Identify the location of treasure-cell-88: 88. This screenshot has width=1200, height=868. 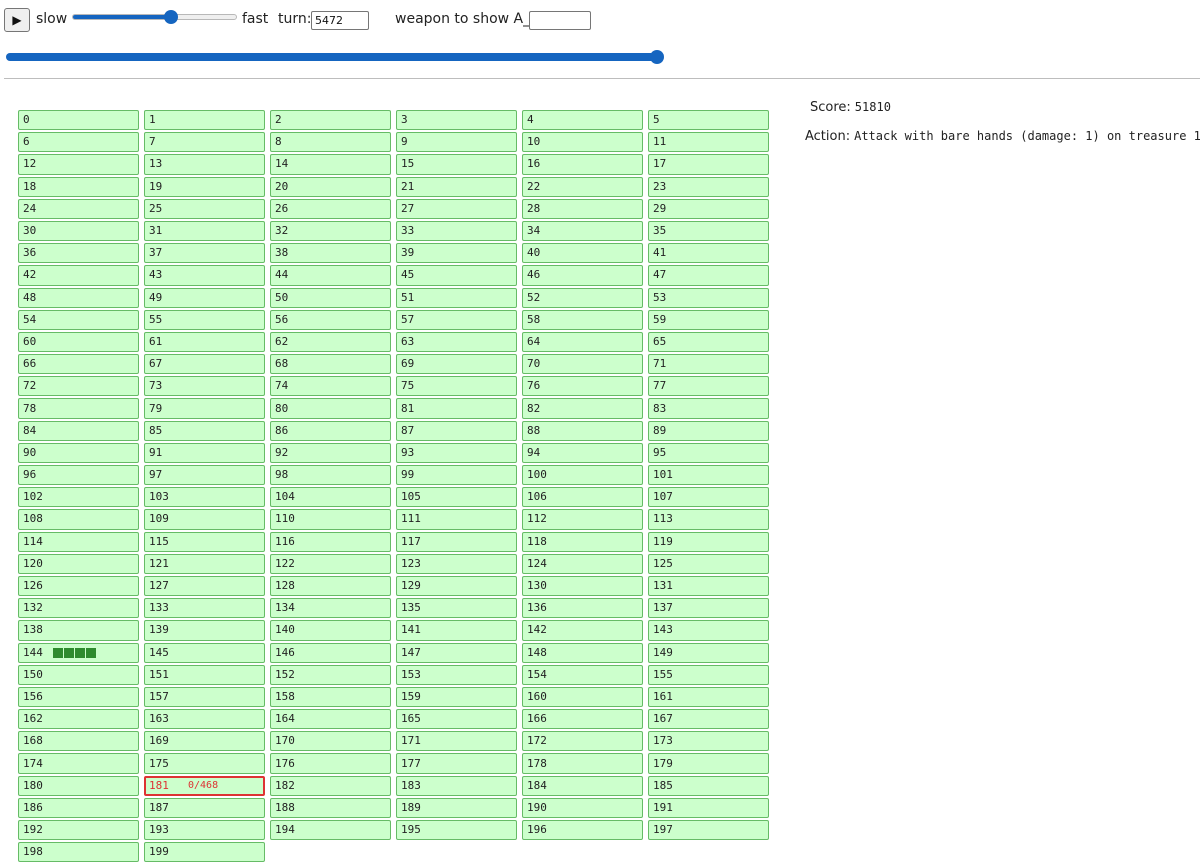
(582, 430).